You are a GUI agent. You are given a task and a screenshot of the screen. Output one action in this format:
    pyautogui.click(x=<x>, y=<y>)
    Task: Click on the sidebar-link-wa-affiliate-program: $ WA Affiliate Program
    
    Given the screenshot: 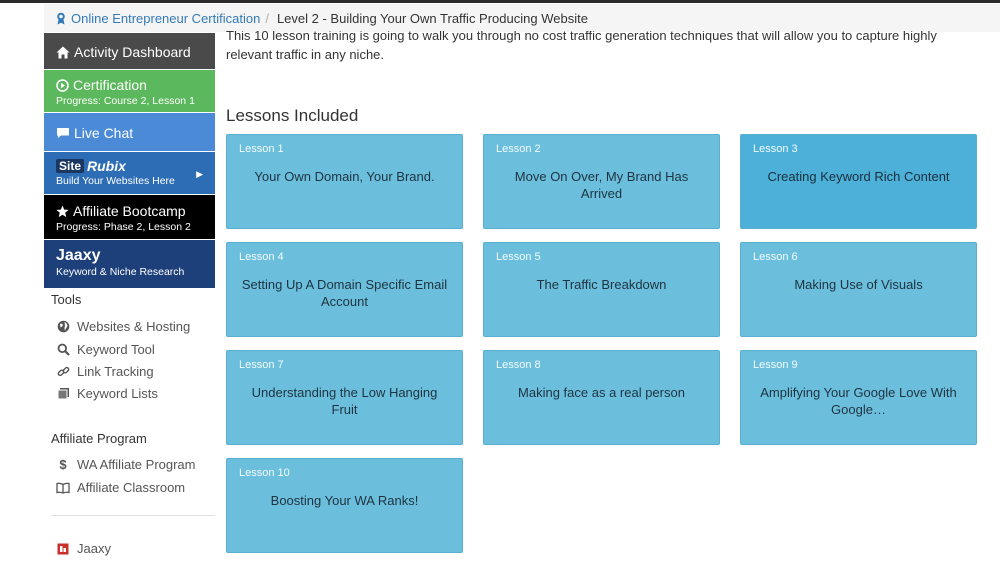 What is the action you would take?
    pyautogui.click(x=125, y=464)
    